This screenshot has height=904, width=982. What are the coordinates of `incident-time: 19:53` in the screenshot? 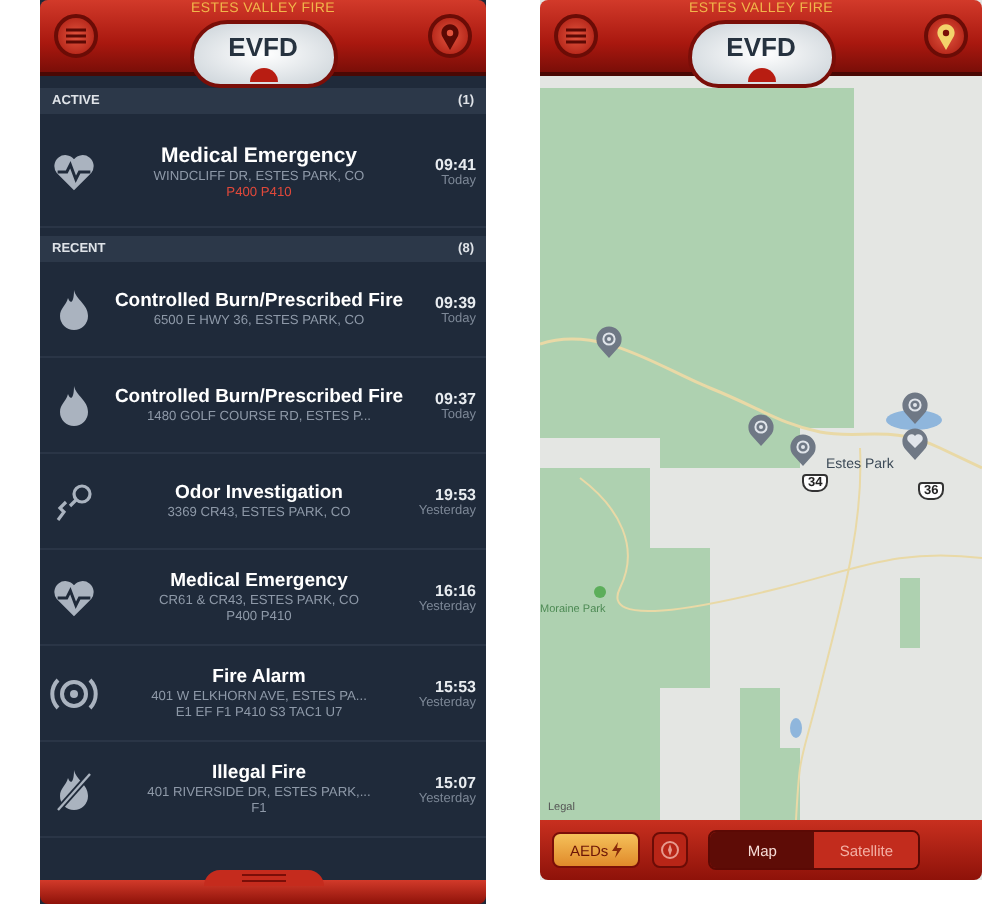 It's located at (455, 494).